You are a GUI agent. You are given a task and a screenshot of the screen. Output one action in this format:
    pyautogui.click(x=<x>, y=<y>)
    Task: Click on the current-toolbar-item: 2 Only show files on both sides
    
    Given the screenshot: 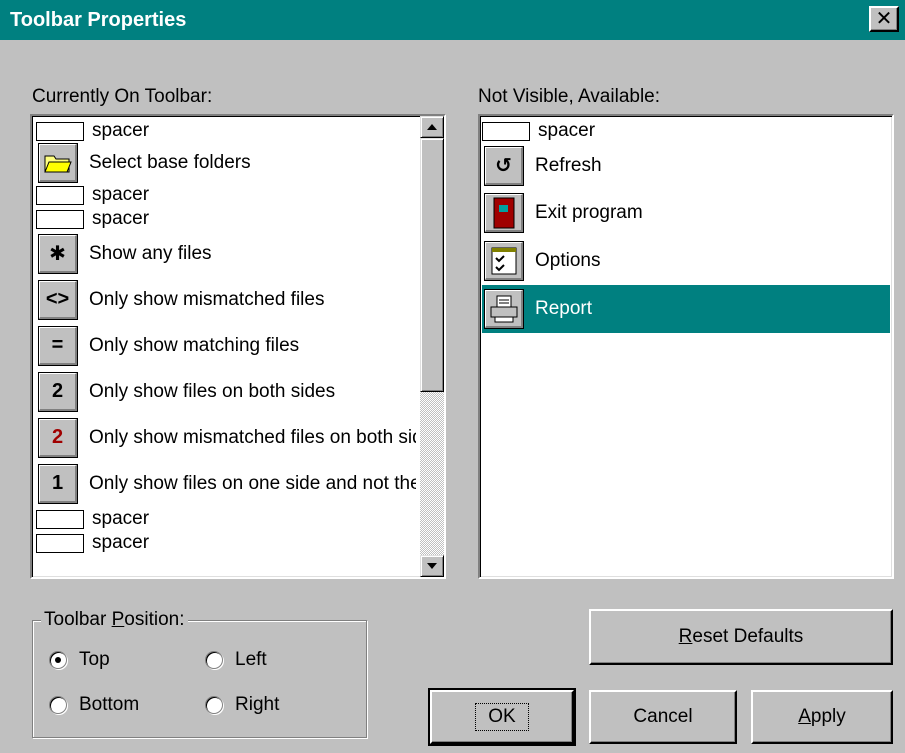 What is the action you would take?
    pyautogui.click(x=226, y=392)
    